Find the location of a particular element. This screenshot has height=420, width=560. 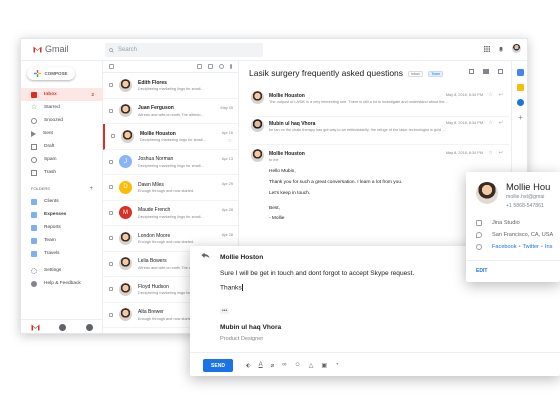

nav-item-settings: Settings is located at coordinates (62, 270).